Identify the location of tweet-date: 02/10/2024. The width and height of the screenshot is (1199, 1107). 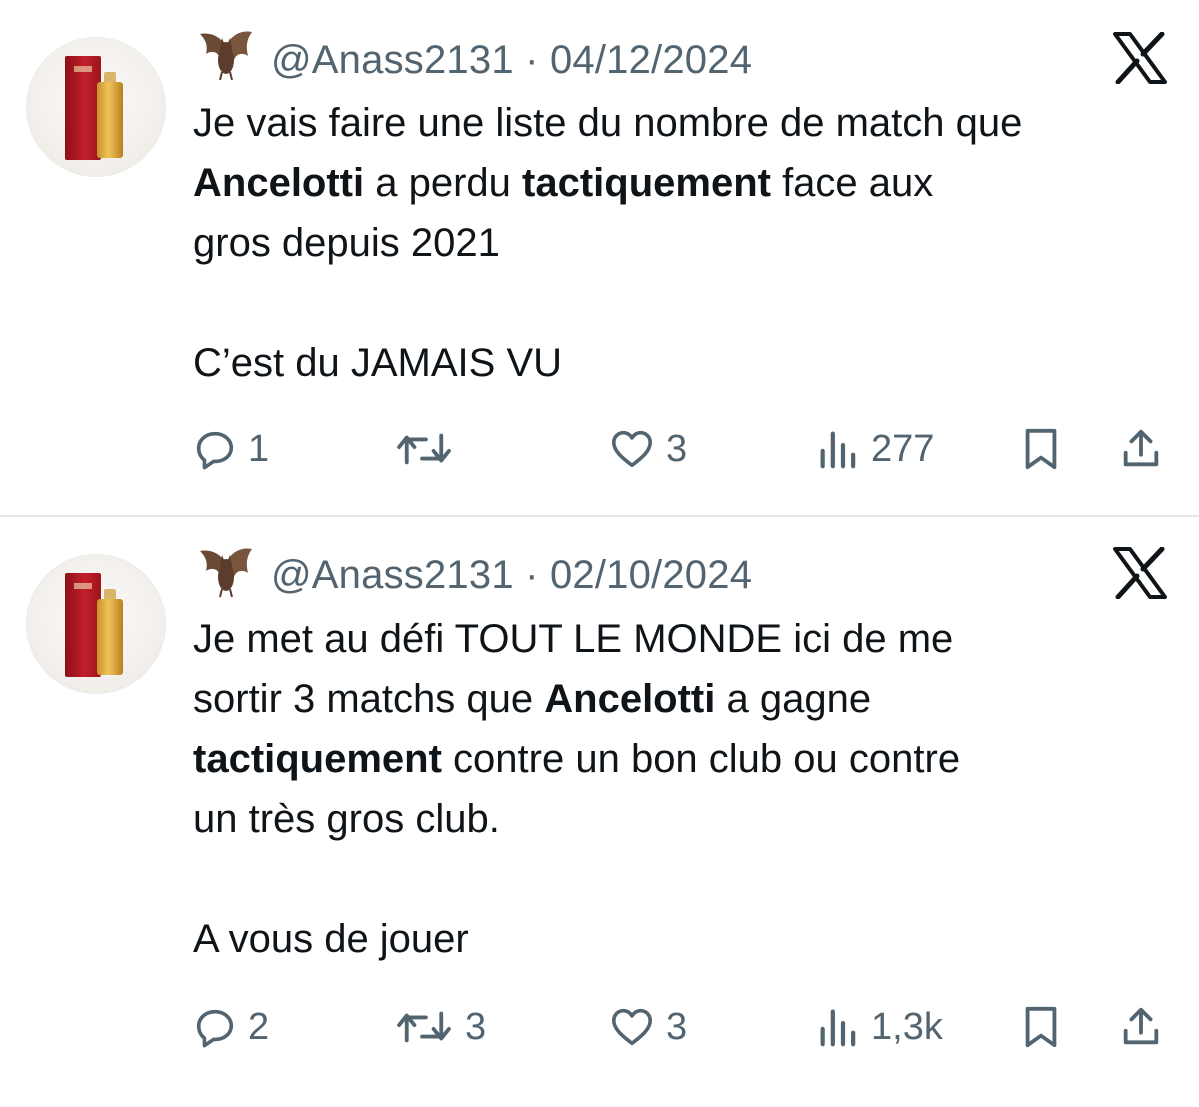
(651, 575).